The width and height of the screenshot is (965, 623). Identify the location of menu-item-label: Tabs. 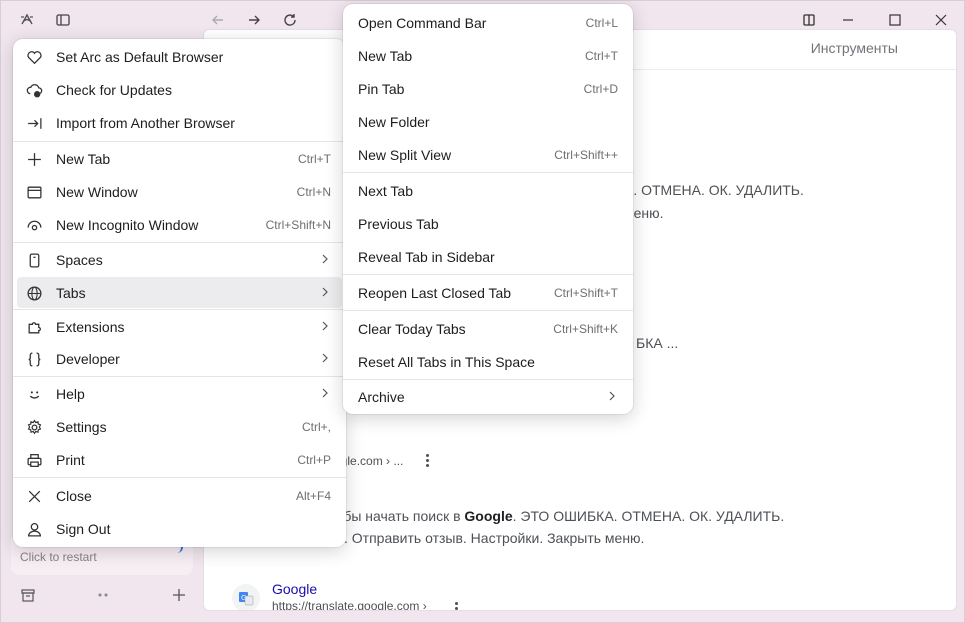
(71, 292).